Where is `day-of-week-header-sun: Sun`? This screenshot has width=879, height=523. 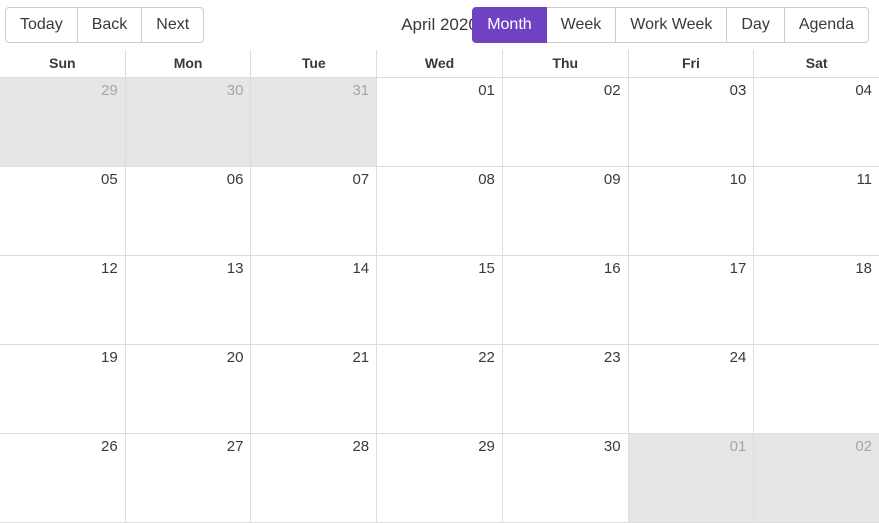
day-of-week-header-sun: Sun is located at coordinates (62, 63).